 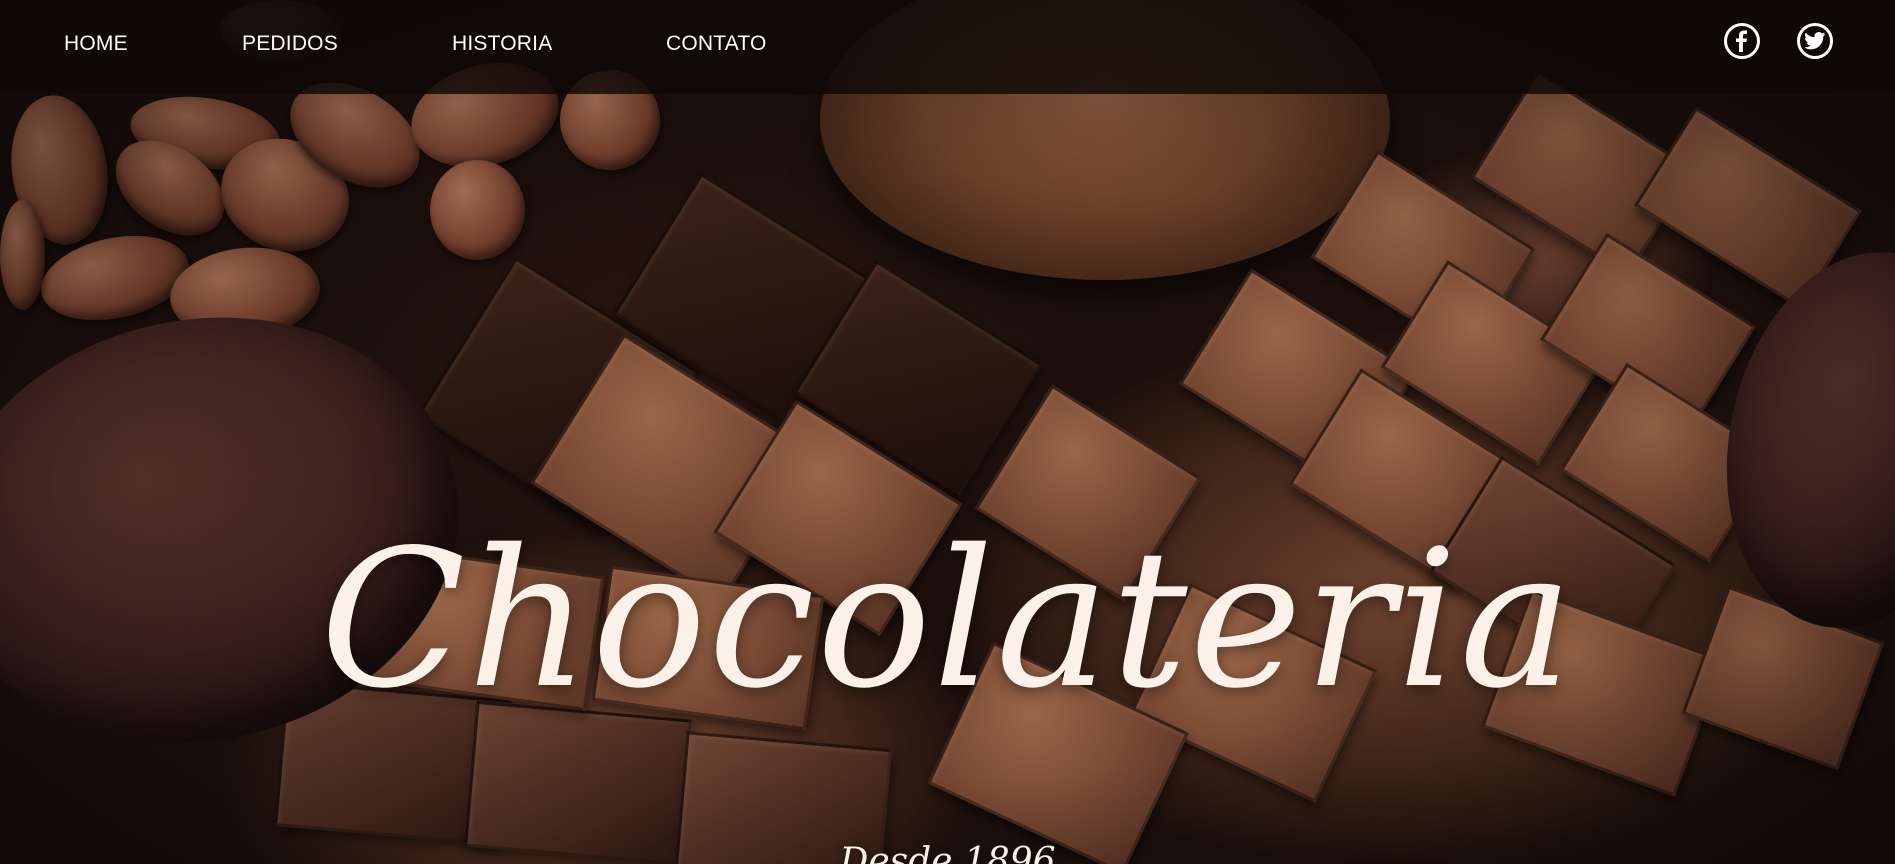 I want to click on main-navbar: HOME PEDIDOS HISTORIA CONTATO, so click(x=947, y=47).